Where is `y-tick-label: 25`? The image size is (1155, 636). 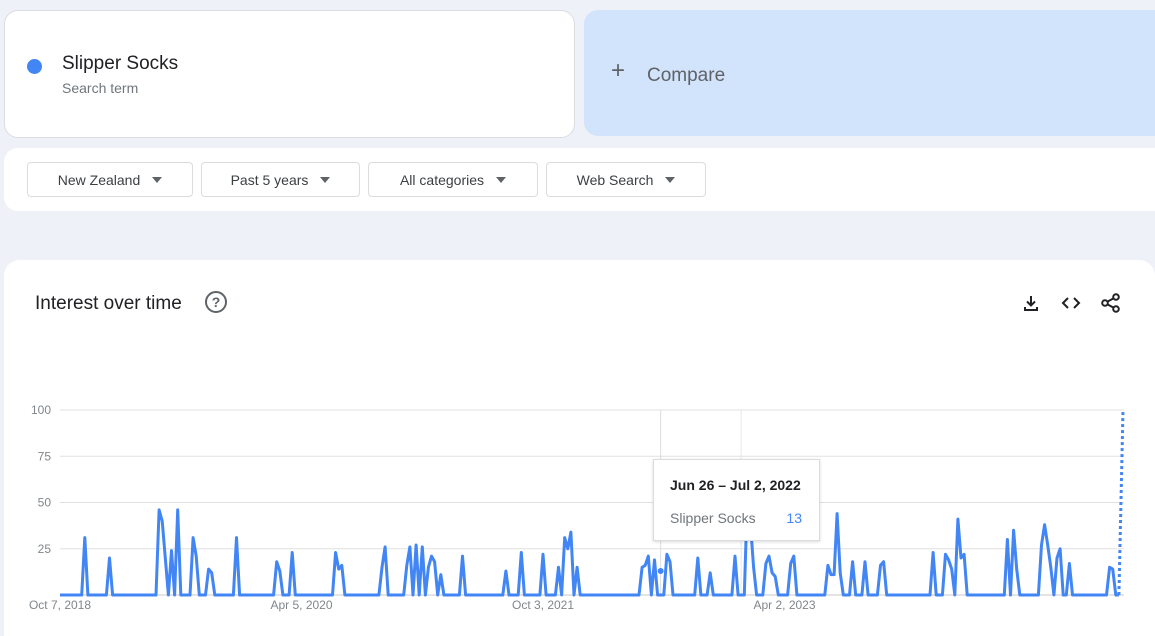
y-tick-label: 25 is located at coordinates (45, 549).